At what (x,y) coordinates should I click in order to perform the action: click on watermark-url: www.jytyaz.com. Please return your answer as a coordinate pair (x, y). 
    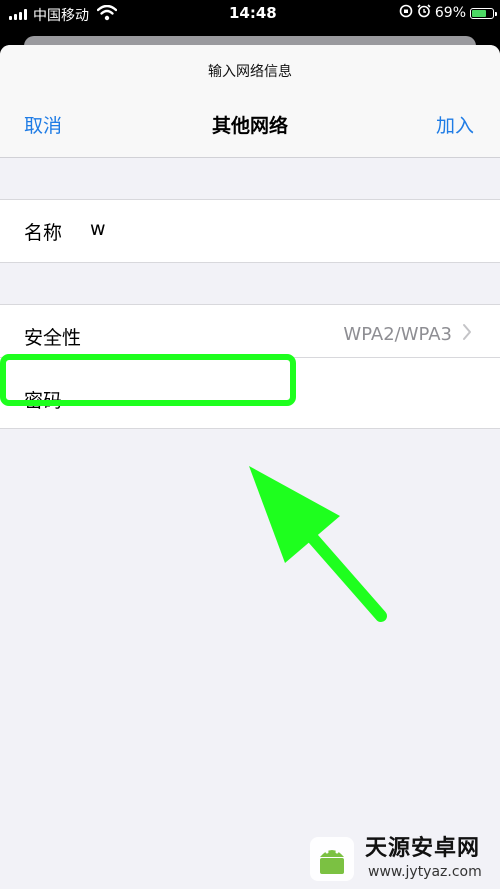
    Looking at the image, I should click on (425, 872).